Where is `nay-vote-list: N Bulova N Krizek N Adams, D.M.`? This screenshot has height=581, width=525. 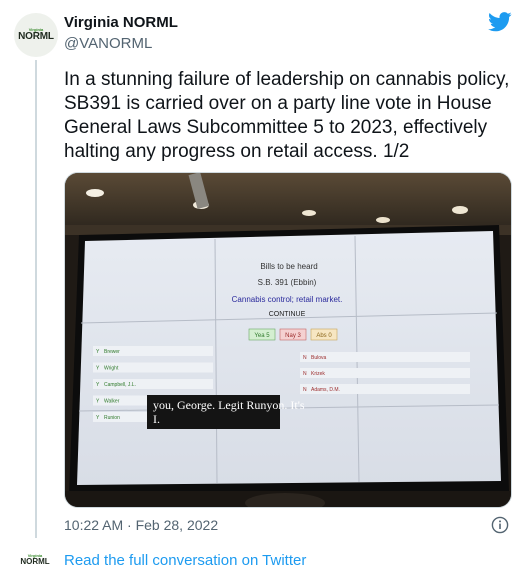 nay-vote-list: N Bulova N Krizek N Adams, D.M. is located at coordinates (385, 373).